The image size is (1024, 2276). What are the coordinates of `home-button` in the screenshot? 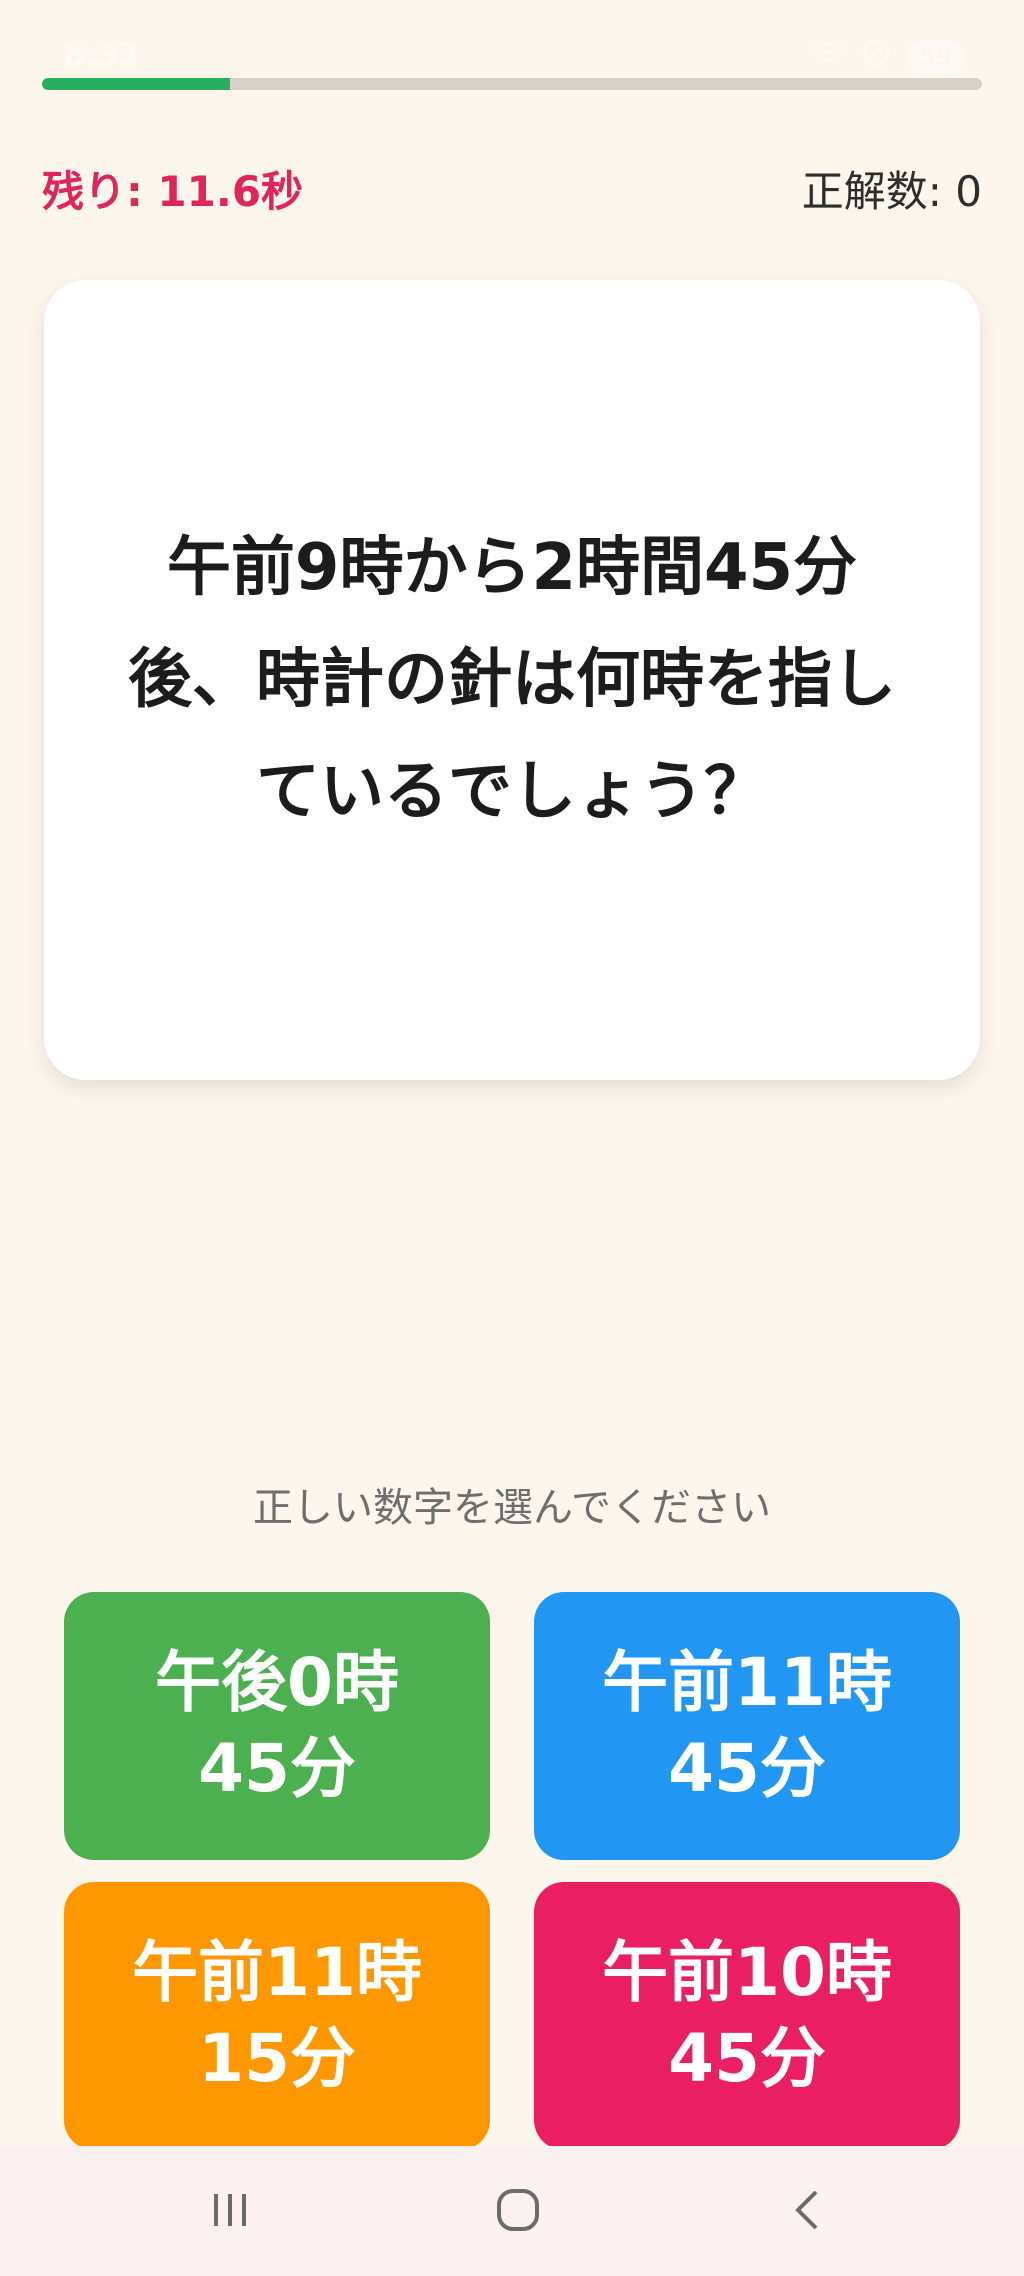 It's located at (518, 2212).